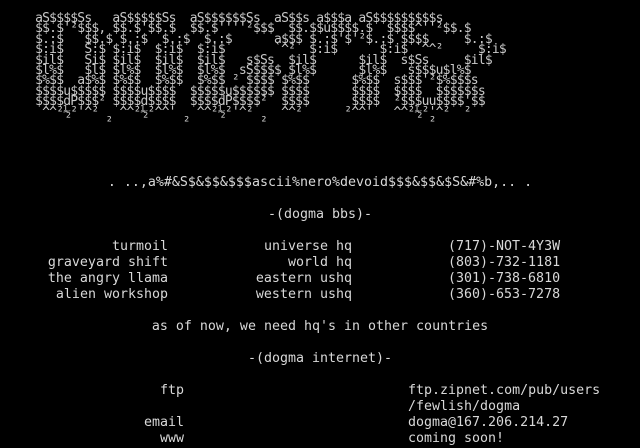 The height and width of the screenshot is (448, 640). I want to click on bbs-role: universe hq, so click(307, 246).